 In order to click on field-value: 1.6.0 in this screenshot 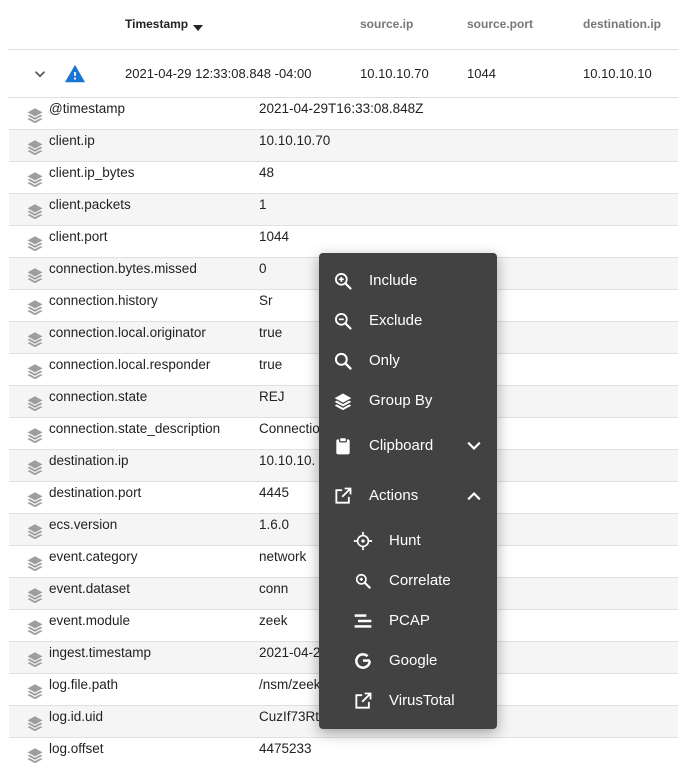, I will do `click(274, 524)`.